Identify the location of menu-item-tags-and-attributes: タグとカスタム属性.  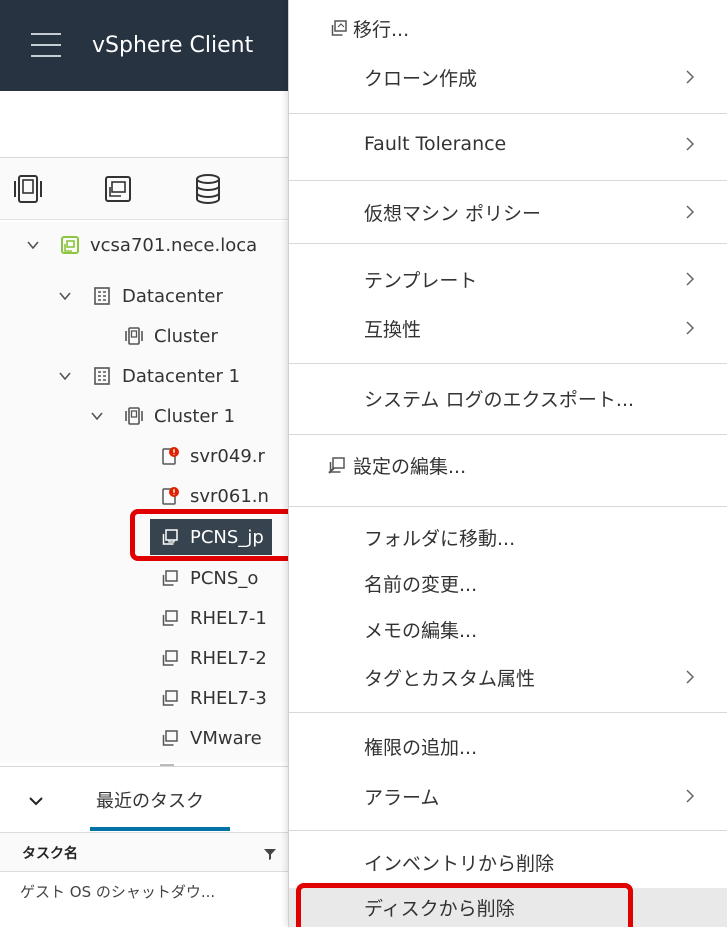
(508, 677).